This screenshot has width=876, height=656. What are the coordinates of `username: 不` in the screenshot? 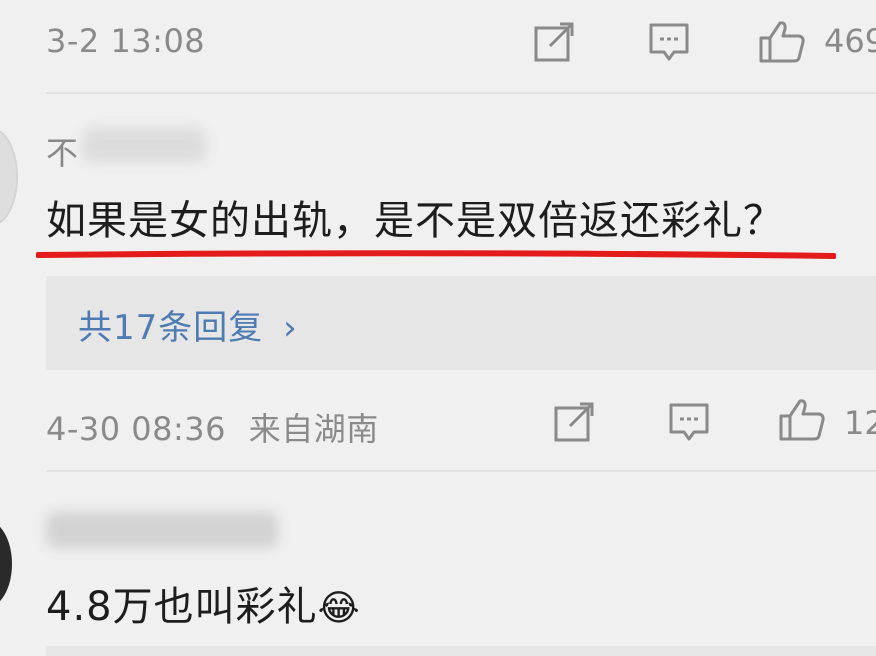 It's located at (62, 151).